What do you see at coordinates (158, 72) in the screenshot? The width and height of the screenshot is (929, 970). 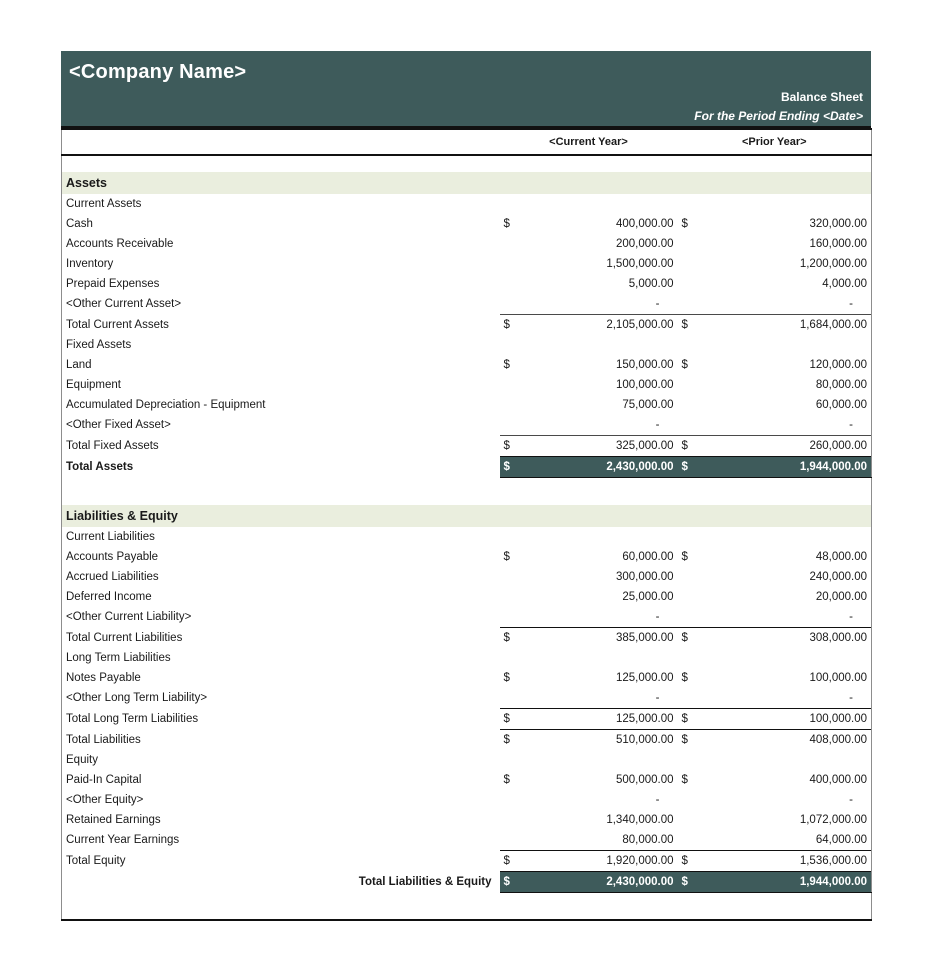 I see `company-name: <Company Name>` at bounding box center [158, 72].